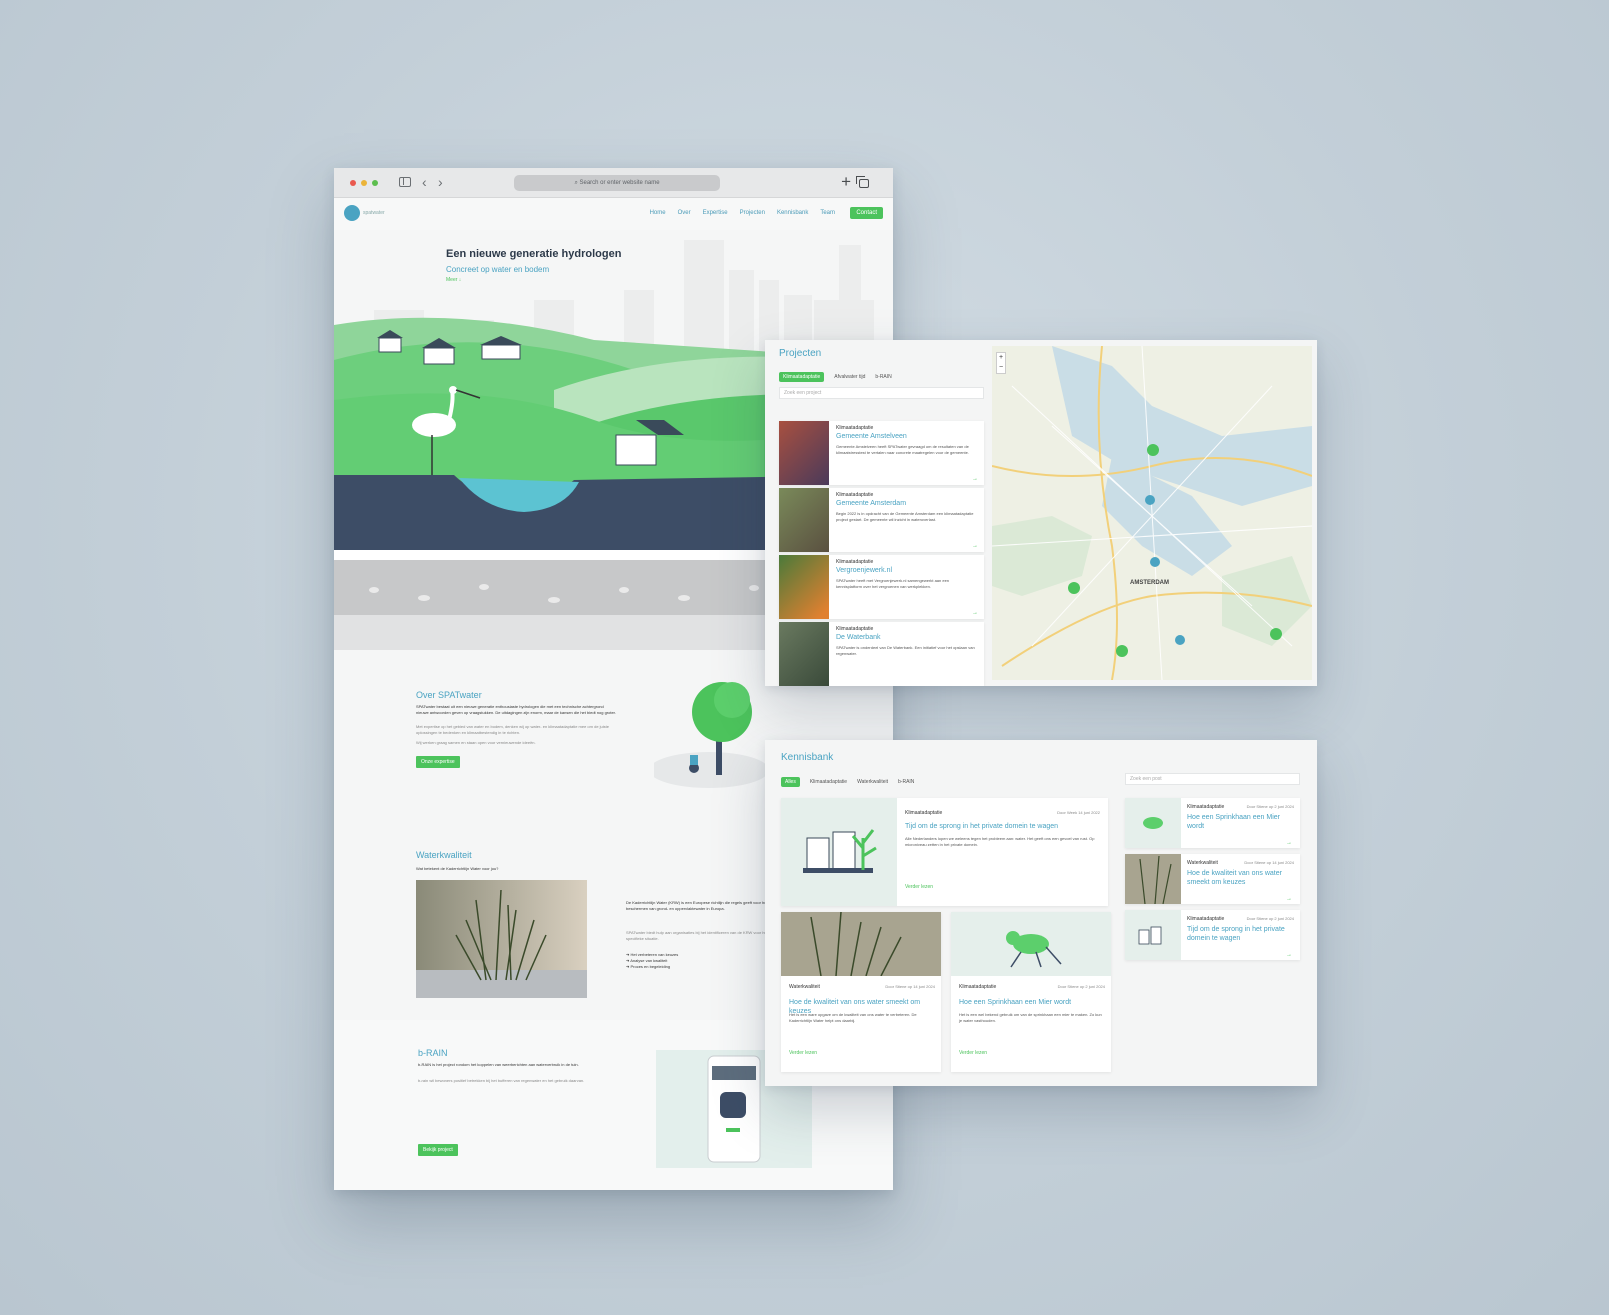 This screenshot has height=1315, width=1609. I want to click on hero-more-link: Meer ↓, so click(453, 280).